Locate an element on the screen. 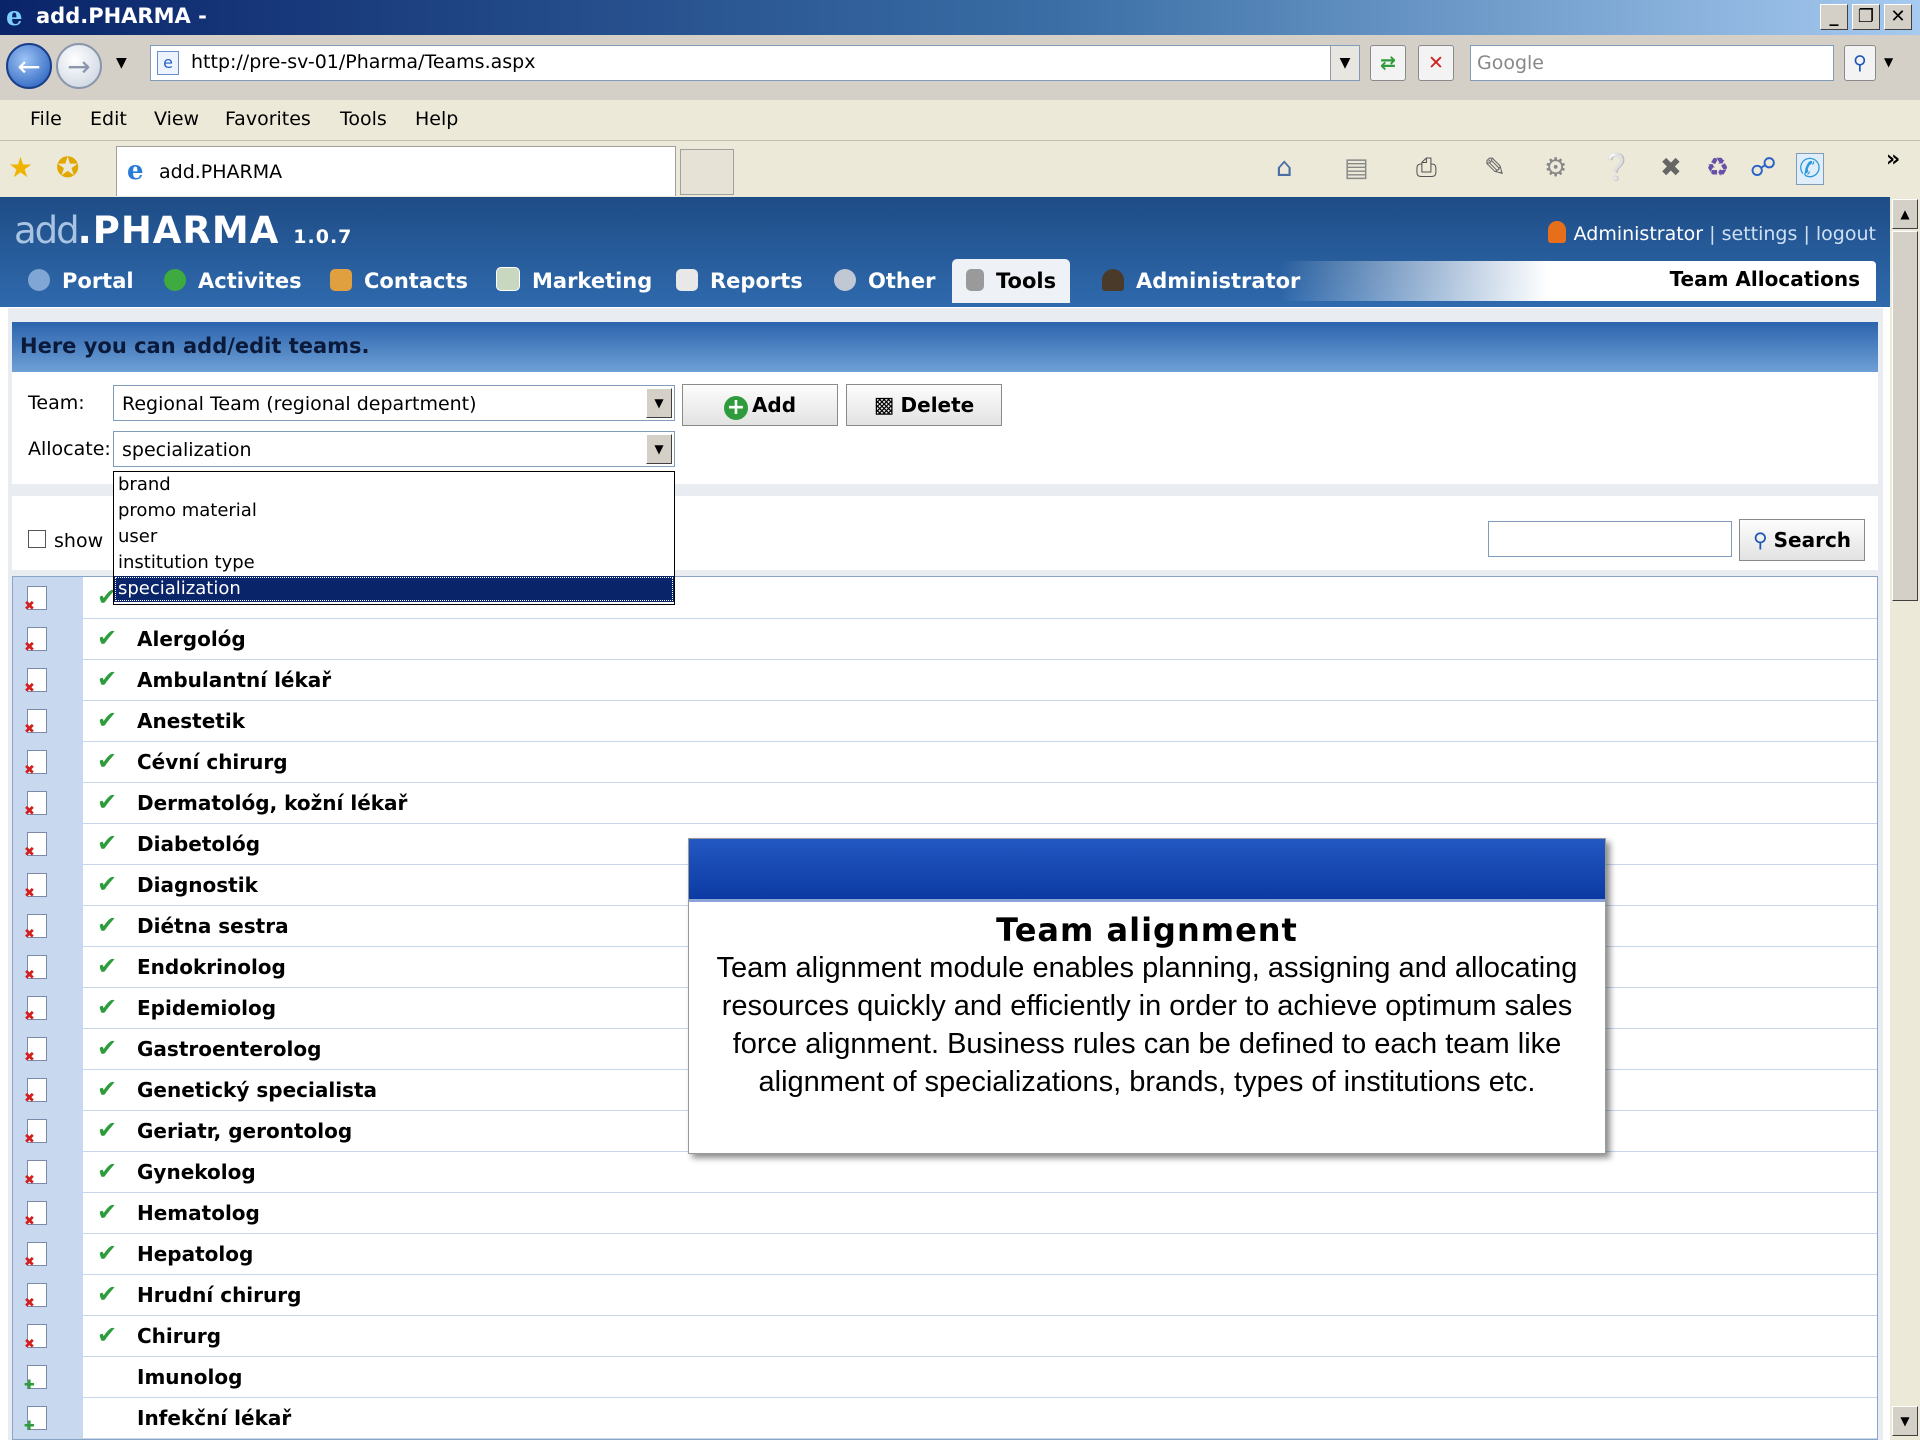 Image resolution: width=1920 pixels, height=1440 pixels. list-item: ✚ Imunolog is located at coordinates (945, 1377).